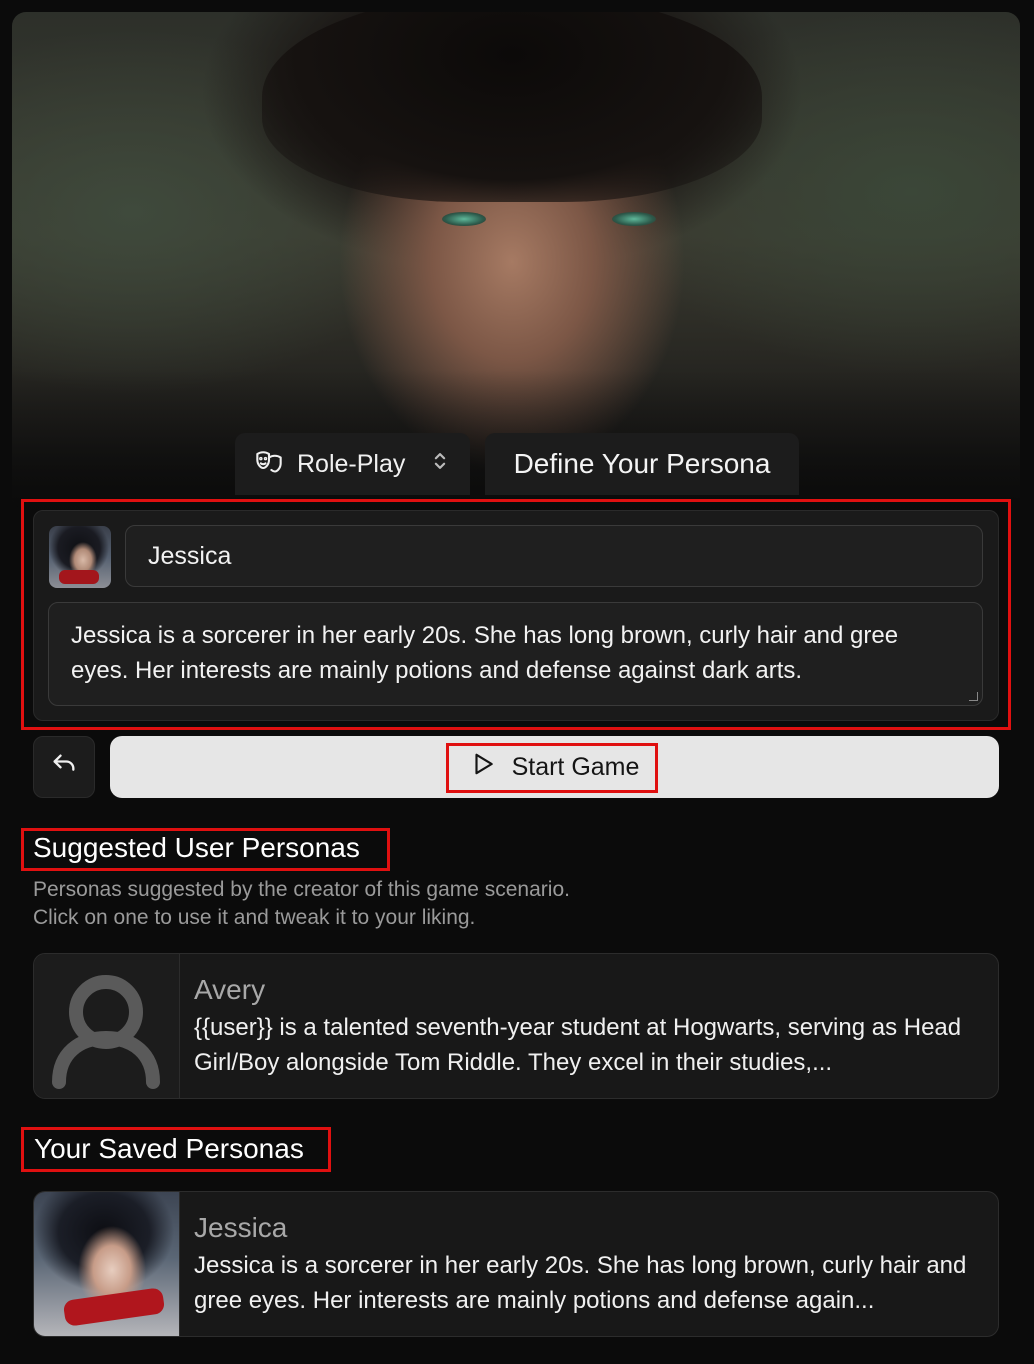  I want to click on theater-masks-icon, so click(269, 464).